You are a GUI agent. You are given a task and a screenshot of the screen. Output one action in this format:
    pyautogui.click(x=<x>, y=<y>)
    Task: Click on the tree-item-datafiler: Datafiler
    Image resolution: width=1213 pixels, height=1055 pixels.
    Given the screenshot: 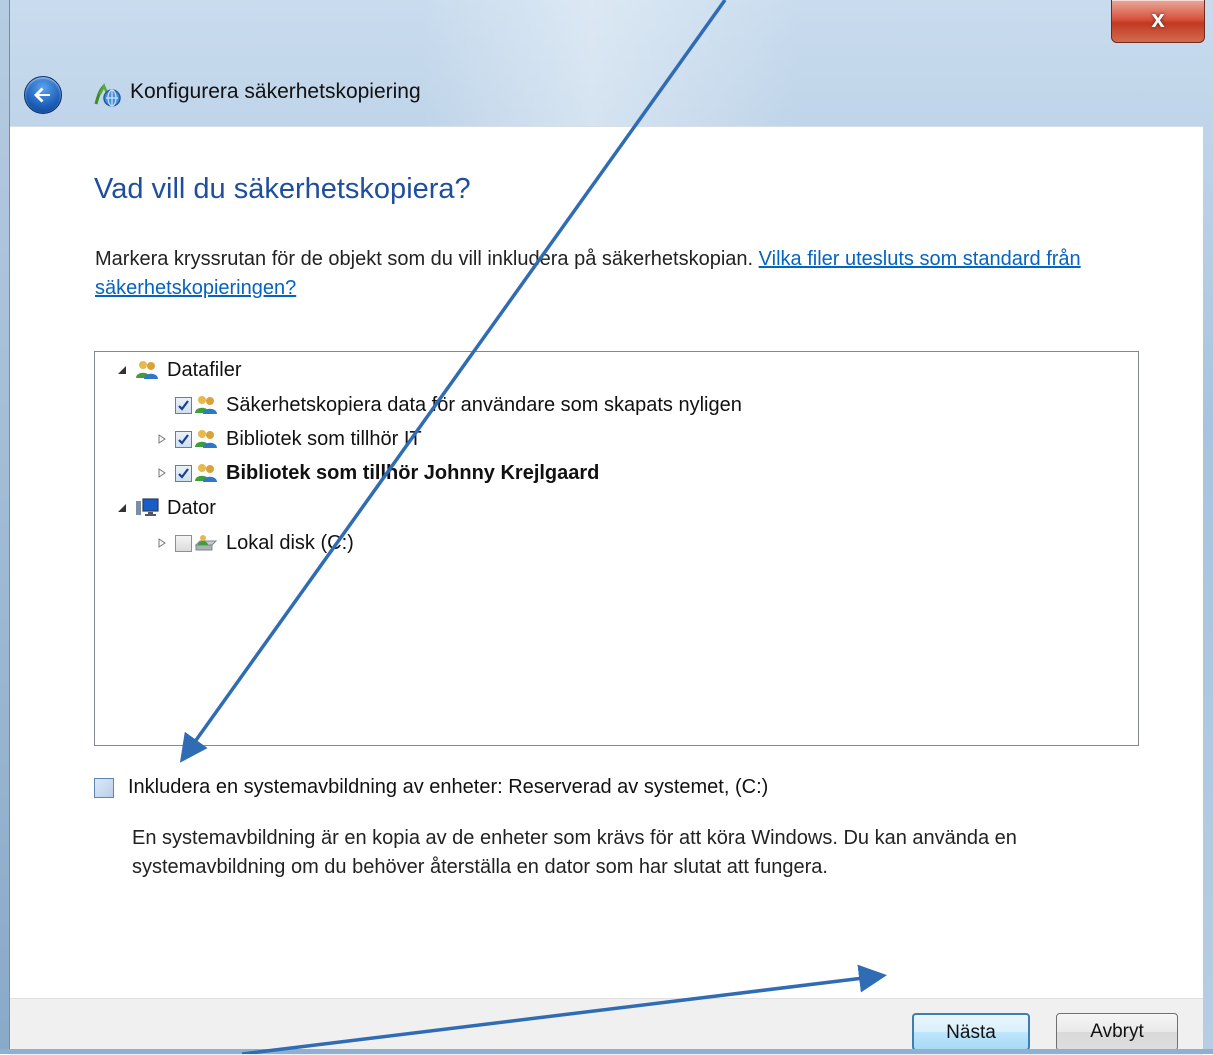 What is the action you would take?
    pyautogui.click(x=178, y=370)
    